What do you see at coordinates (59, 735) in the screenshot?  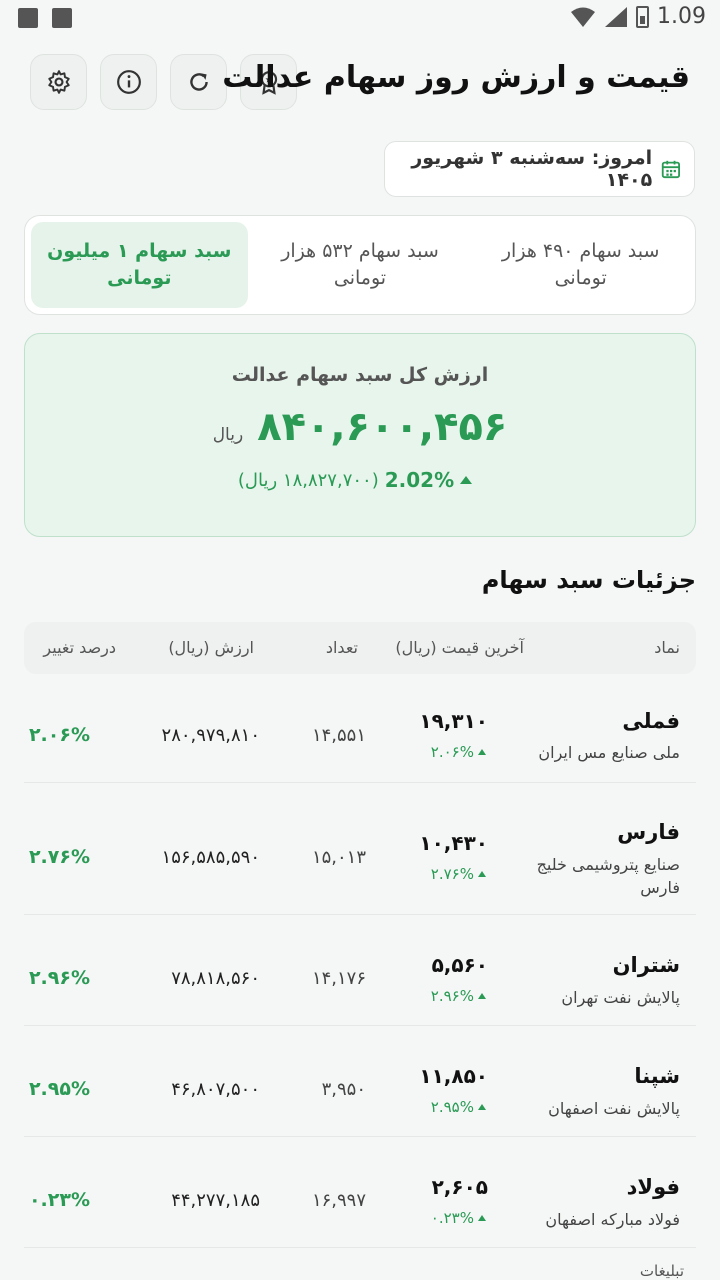 I see `row-change-percent: ۲.۰۶%` at bounding box center [59, 735].